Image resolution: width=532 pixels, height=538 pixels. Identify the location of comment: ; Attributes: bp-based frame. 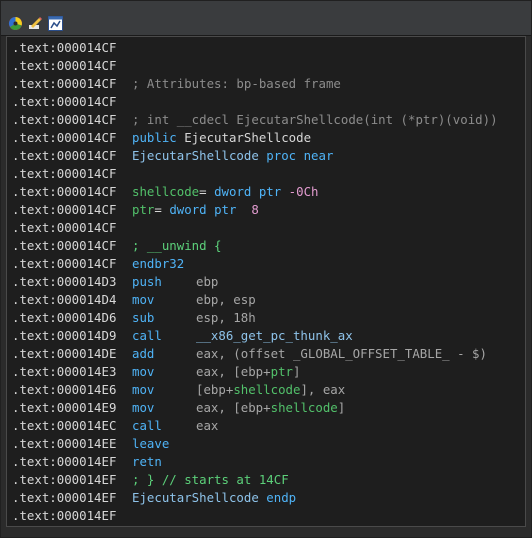
(236, 83).